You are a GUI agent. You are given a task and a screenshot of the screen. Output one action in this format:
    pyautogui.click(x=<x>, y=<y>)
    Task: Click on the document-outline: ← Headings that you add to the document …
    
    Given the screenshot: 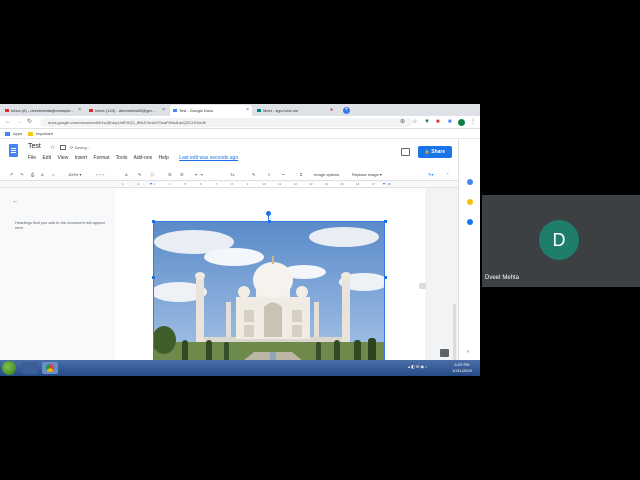 What is the action you would take?
    pyautogui.click(x=57, y=275)
    